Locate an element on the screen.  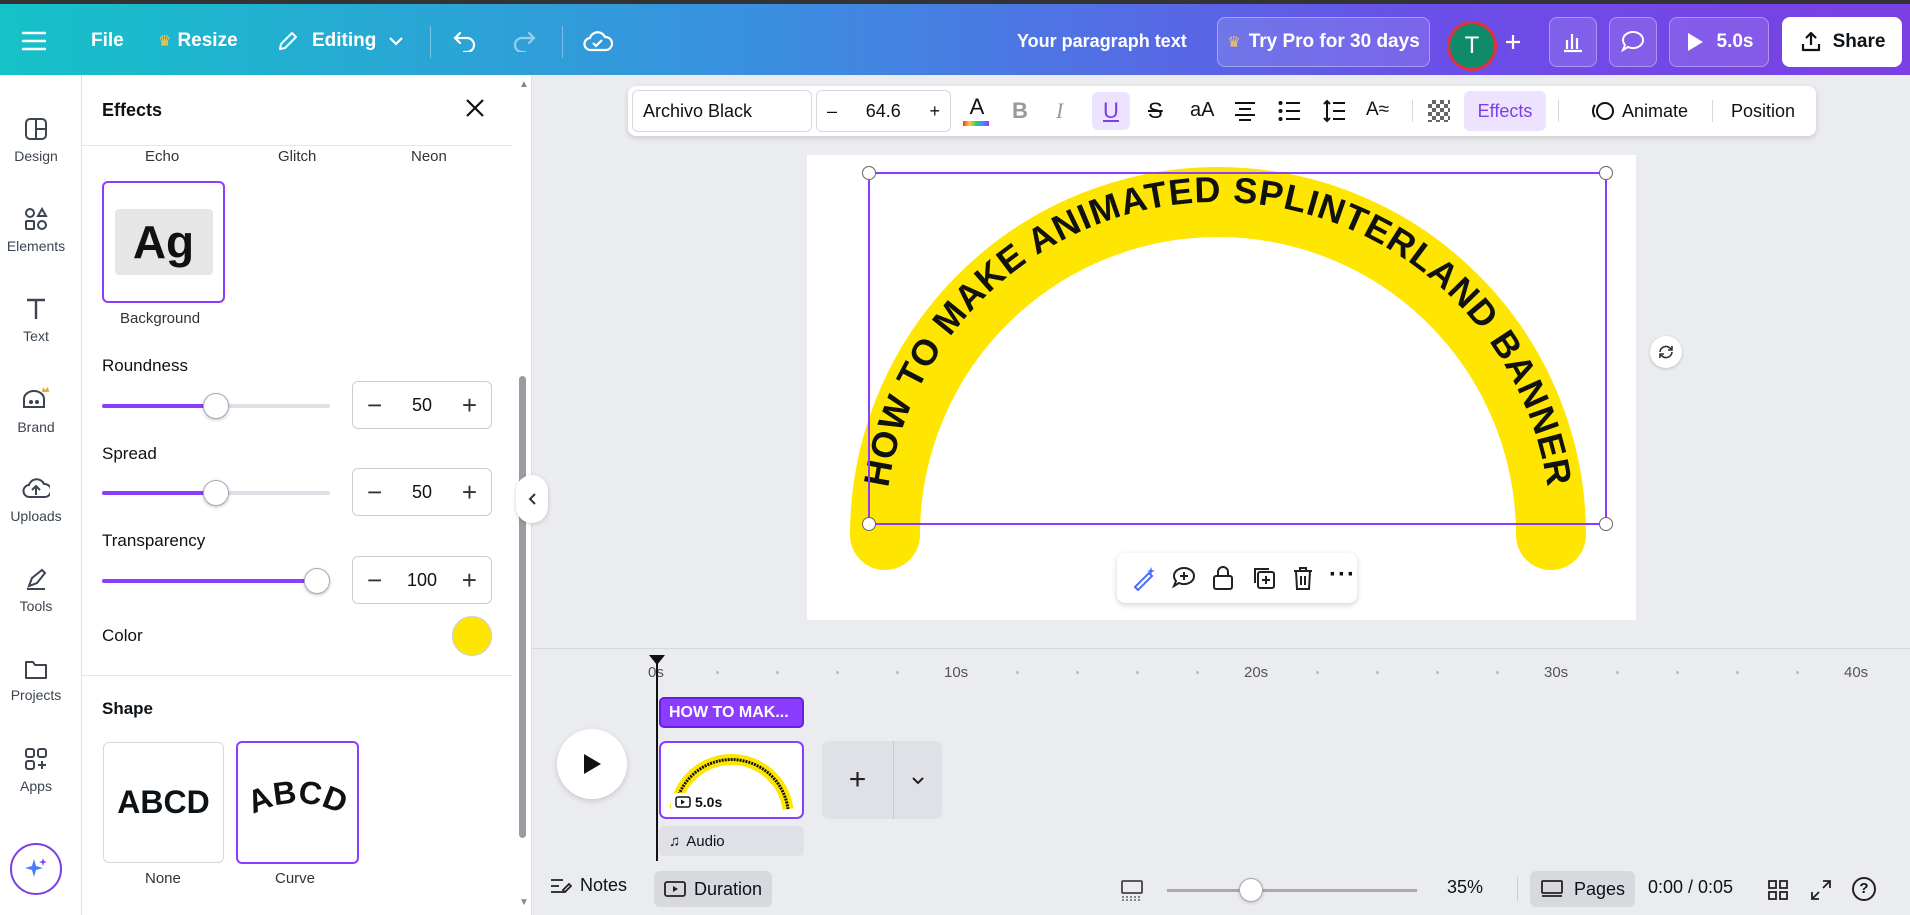
position-button: Position is located at coordinates (1763, 111).